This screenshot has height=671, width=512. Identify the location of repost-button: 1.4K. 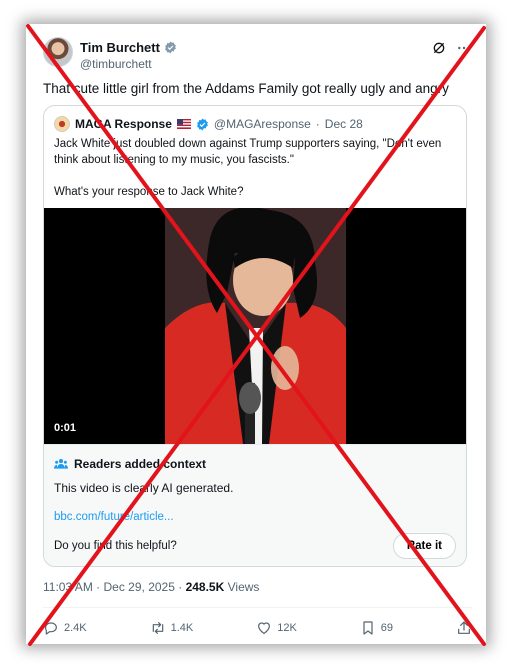
(172, 628).